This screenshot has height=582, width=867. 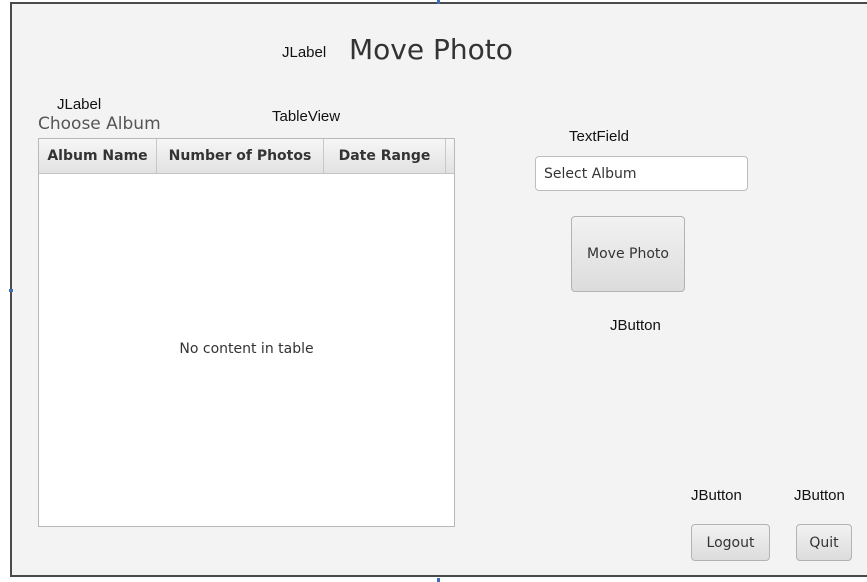 I want to click on move-photo-button: Move Photo, so click(x=628, y=254).